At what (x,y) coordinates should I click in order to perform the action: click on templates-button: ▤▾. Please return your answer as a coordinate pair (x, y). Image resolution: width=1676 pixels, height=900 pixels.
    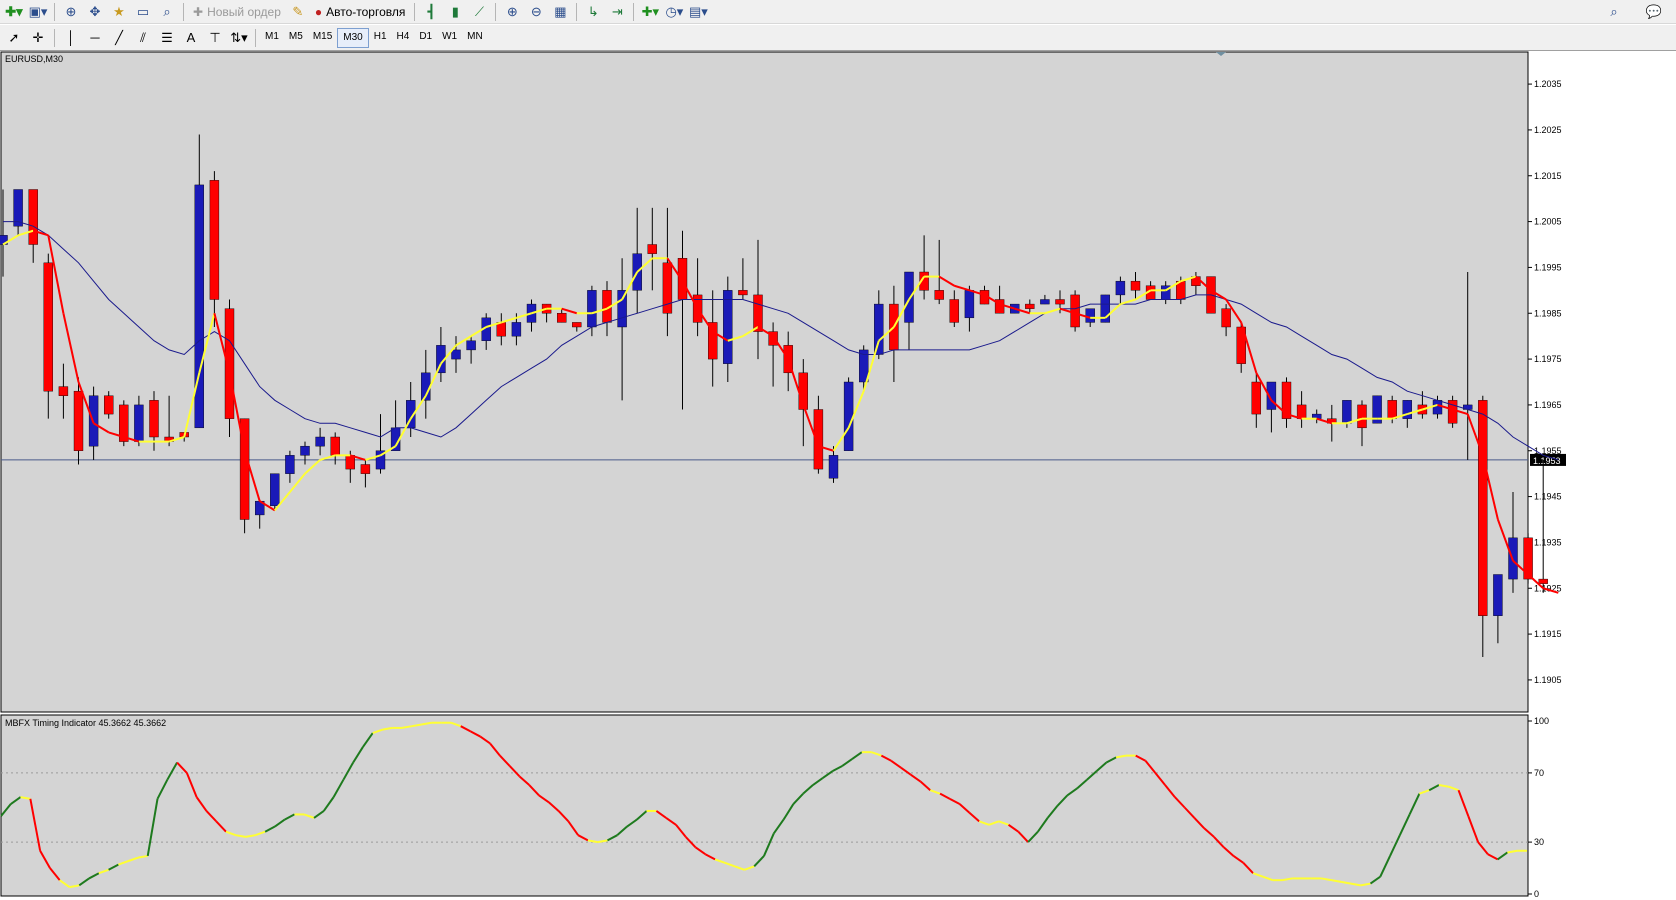
    Looking at the image, I should click on (698, 12).